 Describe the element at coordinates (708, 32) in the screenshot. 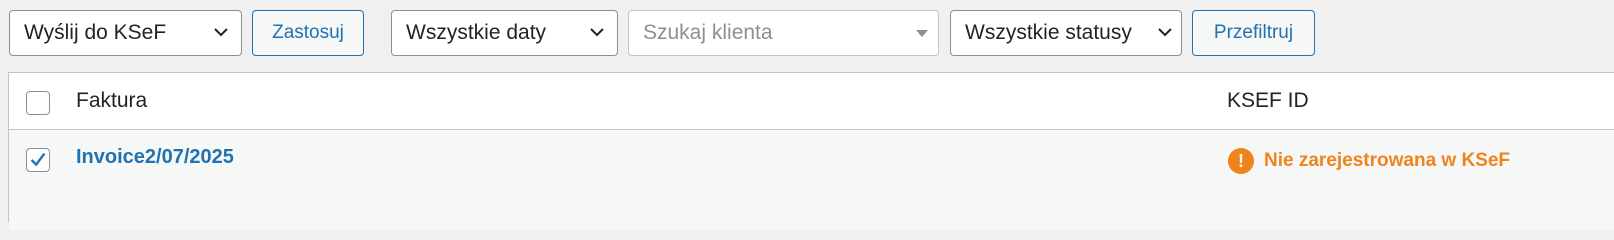

I see `client-search-placeholder: Szukaj klienta` at that location.